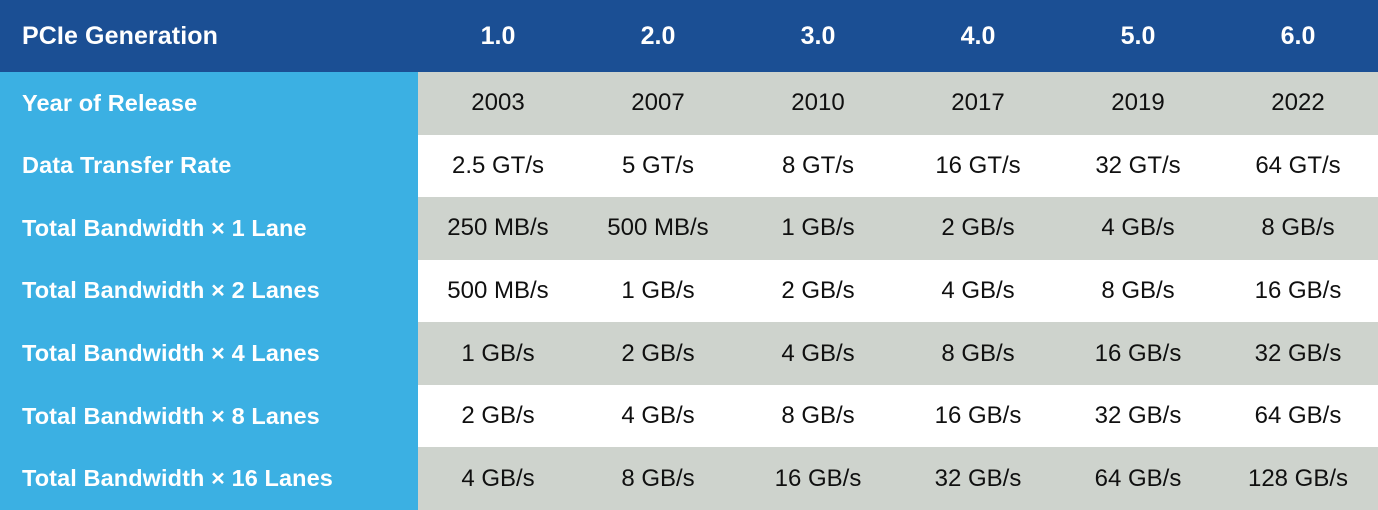 Image resolution: width=1378 pixels, height=510 pixels. I want to click on header-row-label: PCIe Generation, so click(209, 36).